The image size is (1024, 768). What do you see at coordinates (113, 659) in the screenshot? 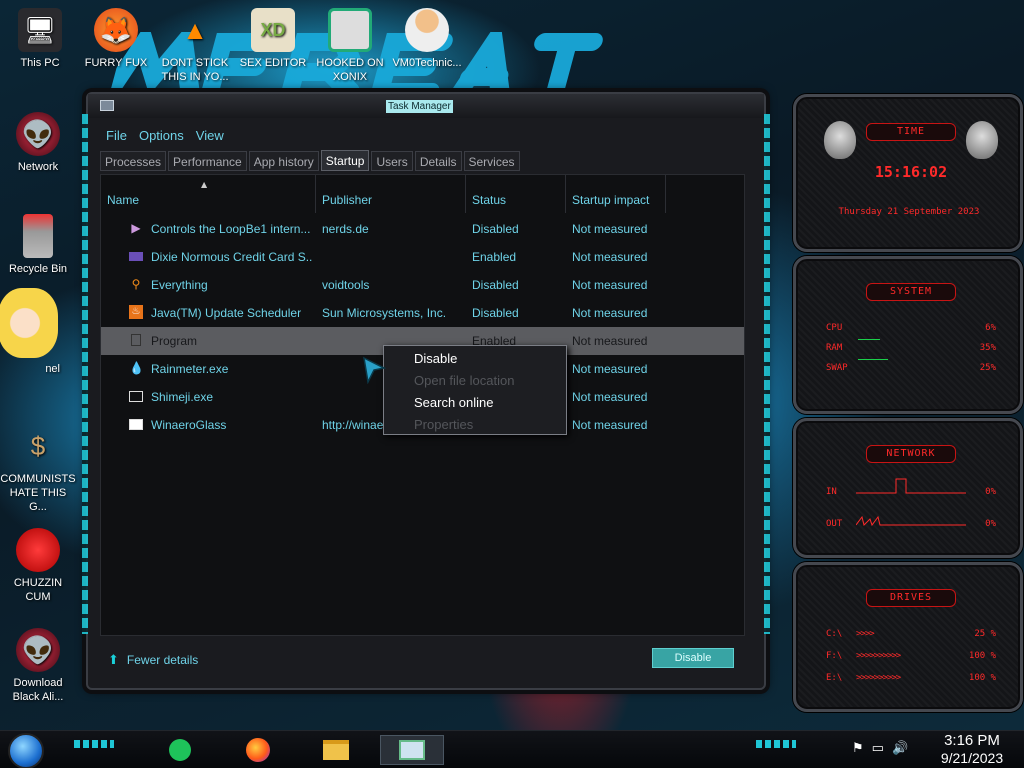
I see `collapse-arrow-icon: ⬆` at bounding box center [113, 659].